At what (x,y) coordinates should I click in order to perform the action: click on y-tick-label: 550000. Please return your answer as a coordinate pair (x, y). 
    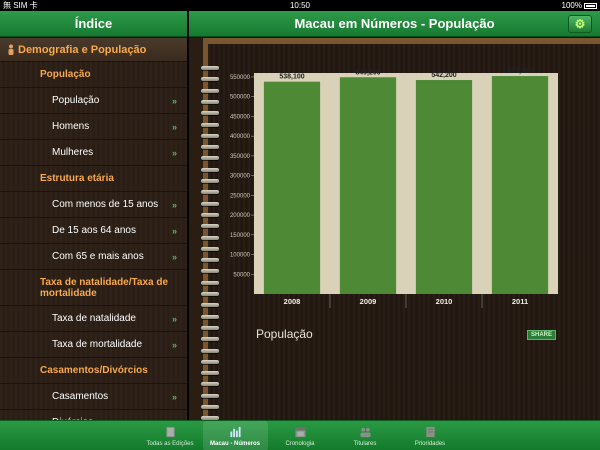
    Looking at the image, I should click on (240, 78).